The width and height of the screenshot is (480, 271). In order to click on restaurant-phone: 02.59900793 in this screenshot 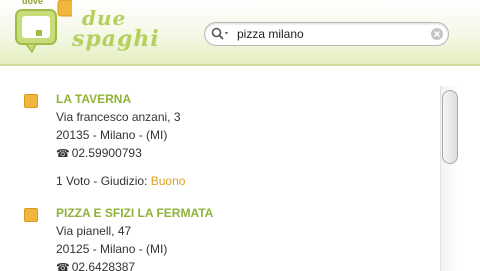, I will do `click(106, 153)`.